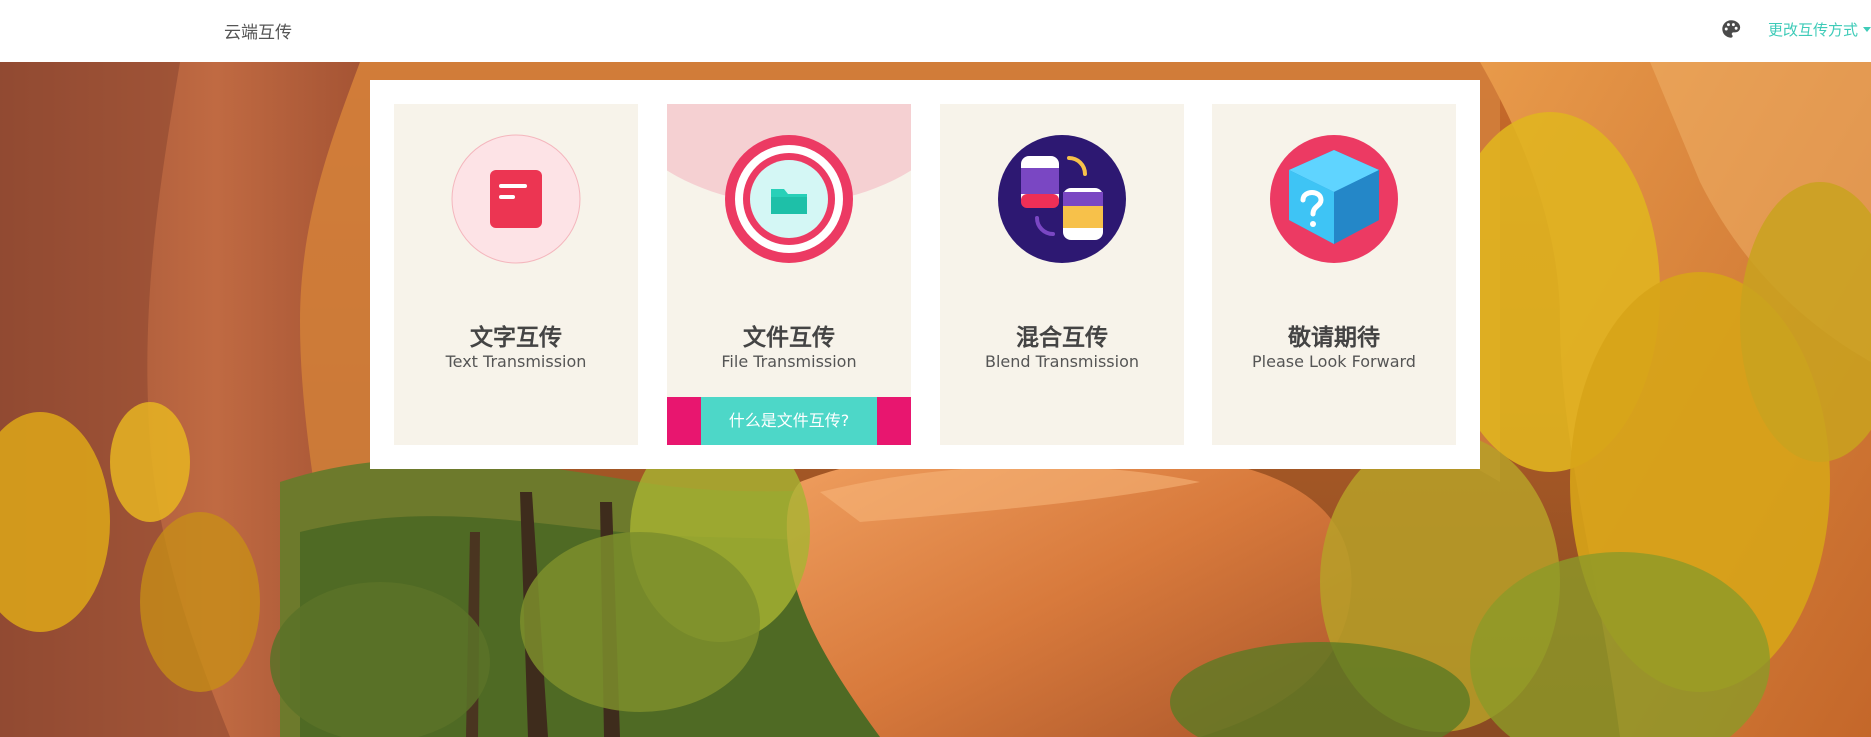 The height and width of the screenshot is (737, 1871). Describe the element at coordinates (516, 337) in the screenshot. I see `card-title: 文字互传` at that location.